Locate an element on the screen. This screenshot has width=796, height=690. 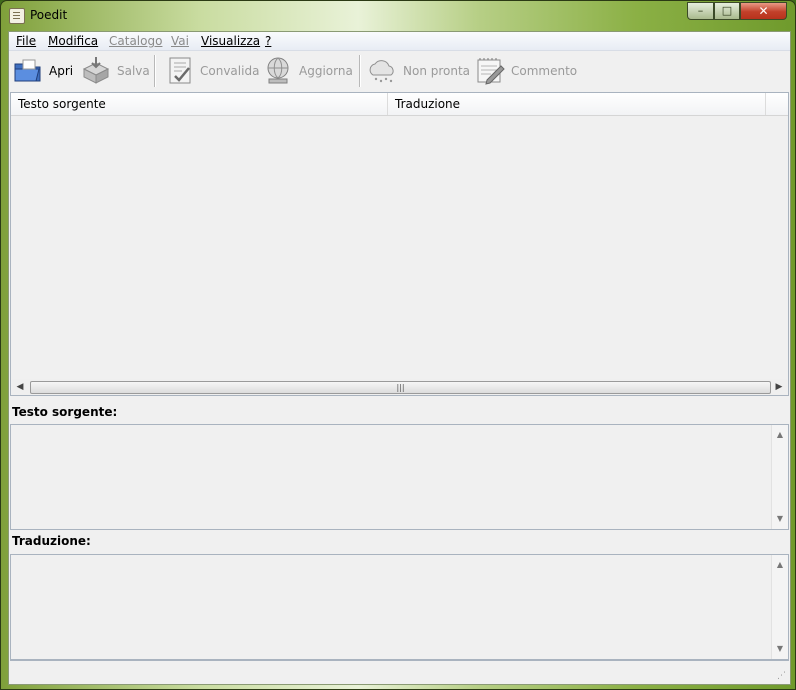
comment-button: Commento is located at coordinates (527, 71).